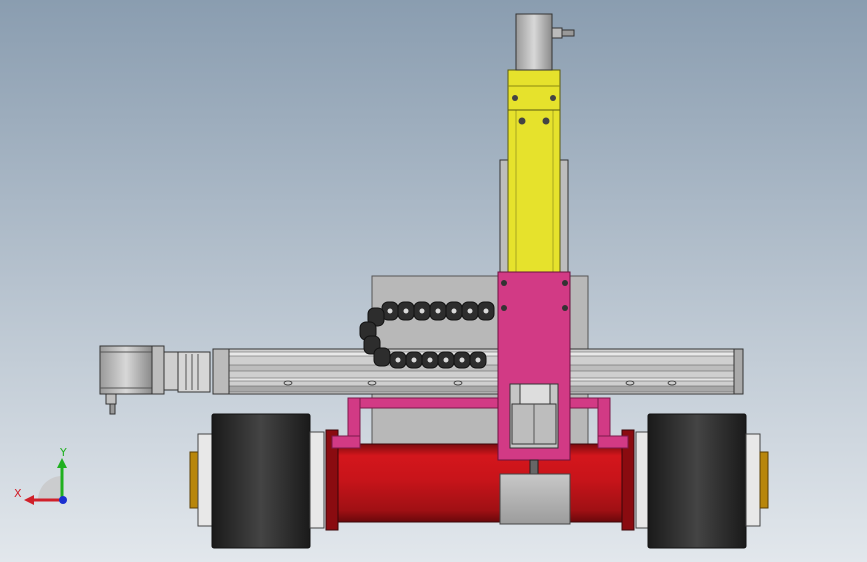 Image resolution: width=867 pixels, height=562 pixels. What do you see at coordinates (534, 193) in the screenshot?
I see `z-axis-linear-module` at bounding box center [534, 193].